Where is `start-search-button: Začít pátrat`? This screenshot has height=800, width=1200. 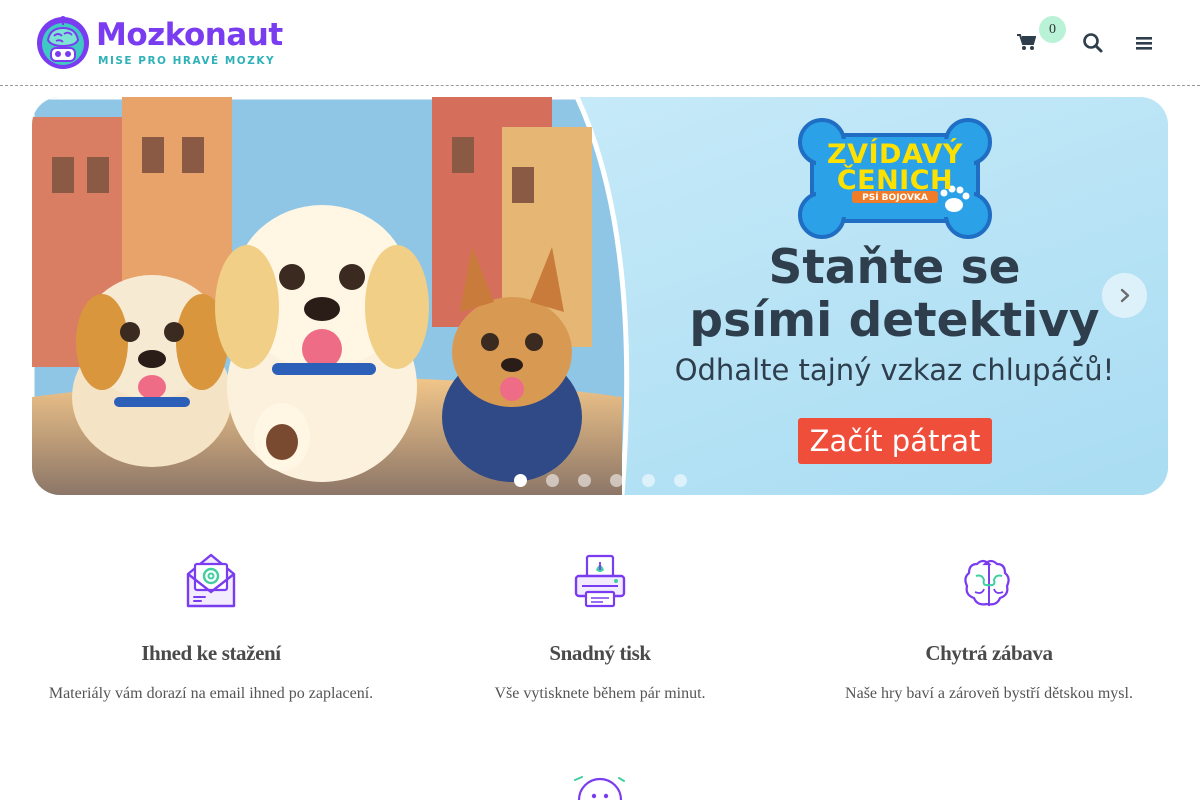
start-search-button: Začít pátrat is located at coordinates (895, 441).